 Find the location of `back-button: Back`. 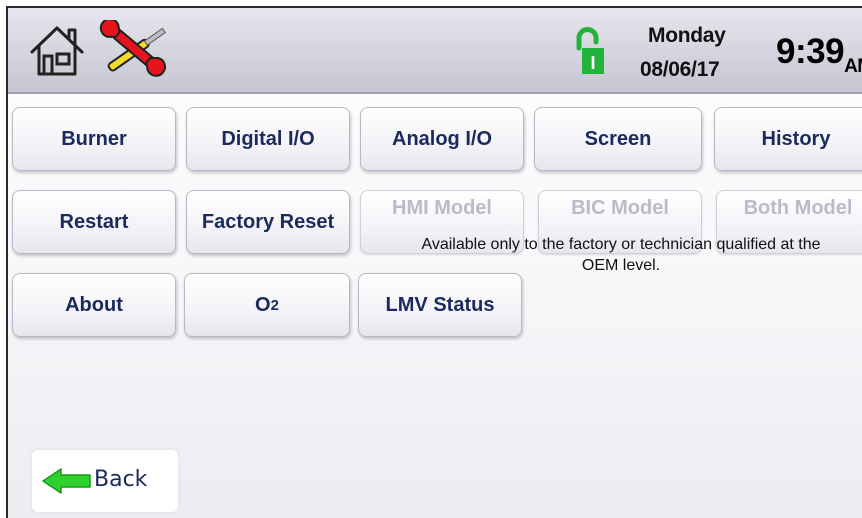

back-button: Back is located at coordinates (105, 481).